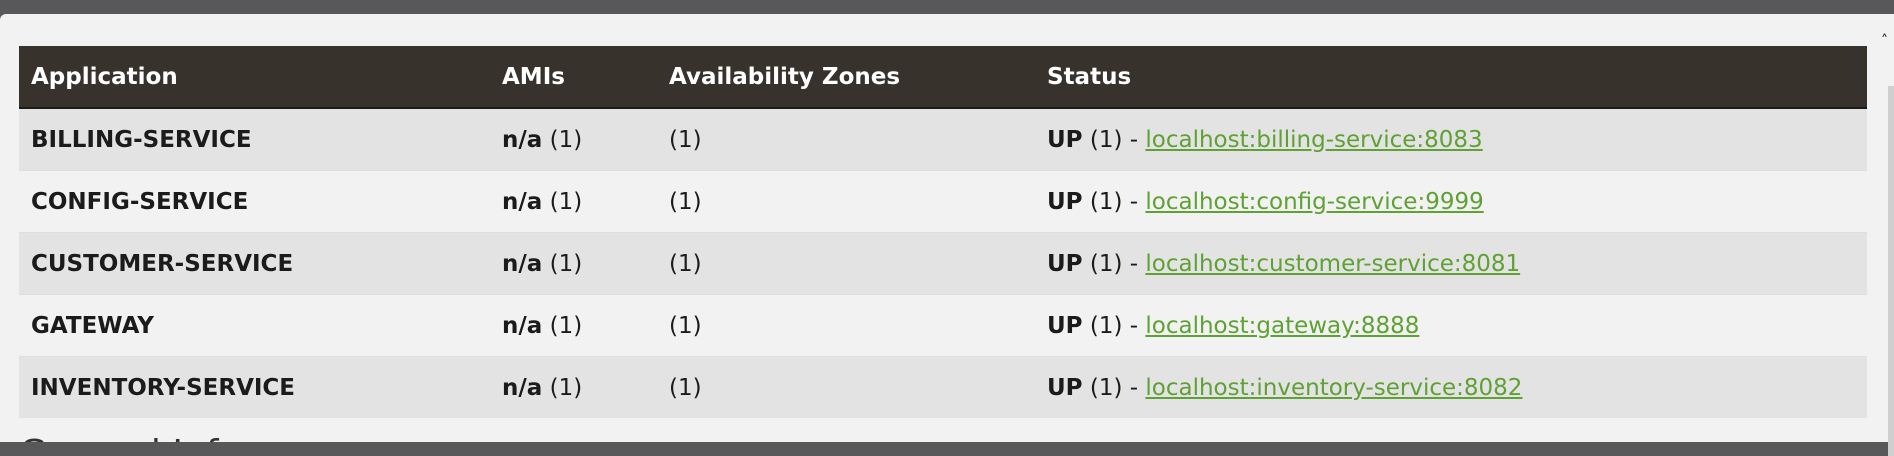  What do you see at coordinates (129, 438) in the screenshot?
I see `general-info-heading: General Info` at bounding box center [129, 438].